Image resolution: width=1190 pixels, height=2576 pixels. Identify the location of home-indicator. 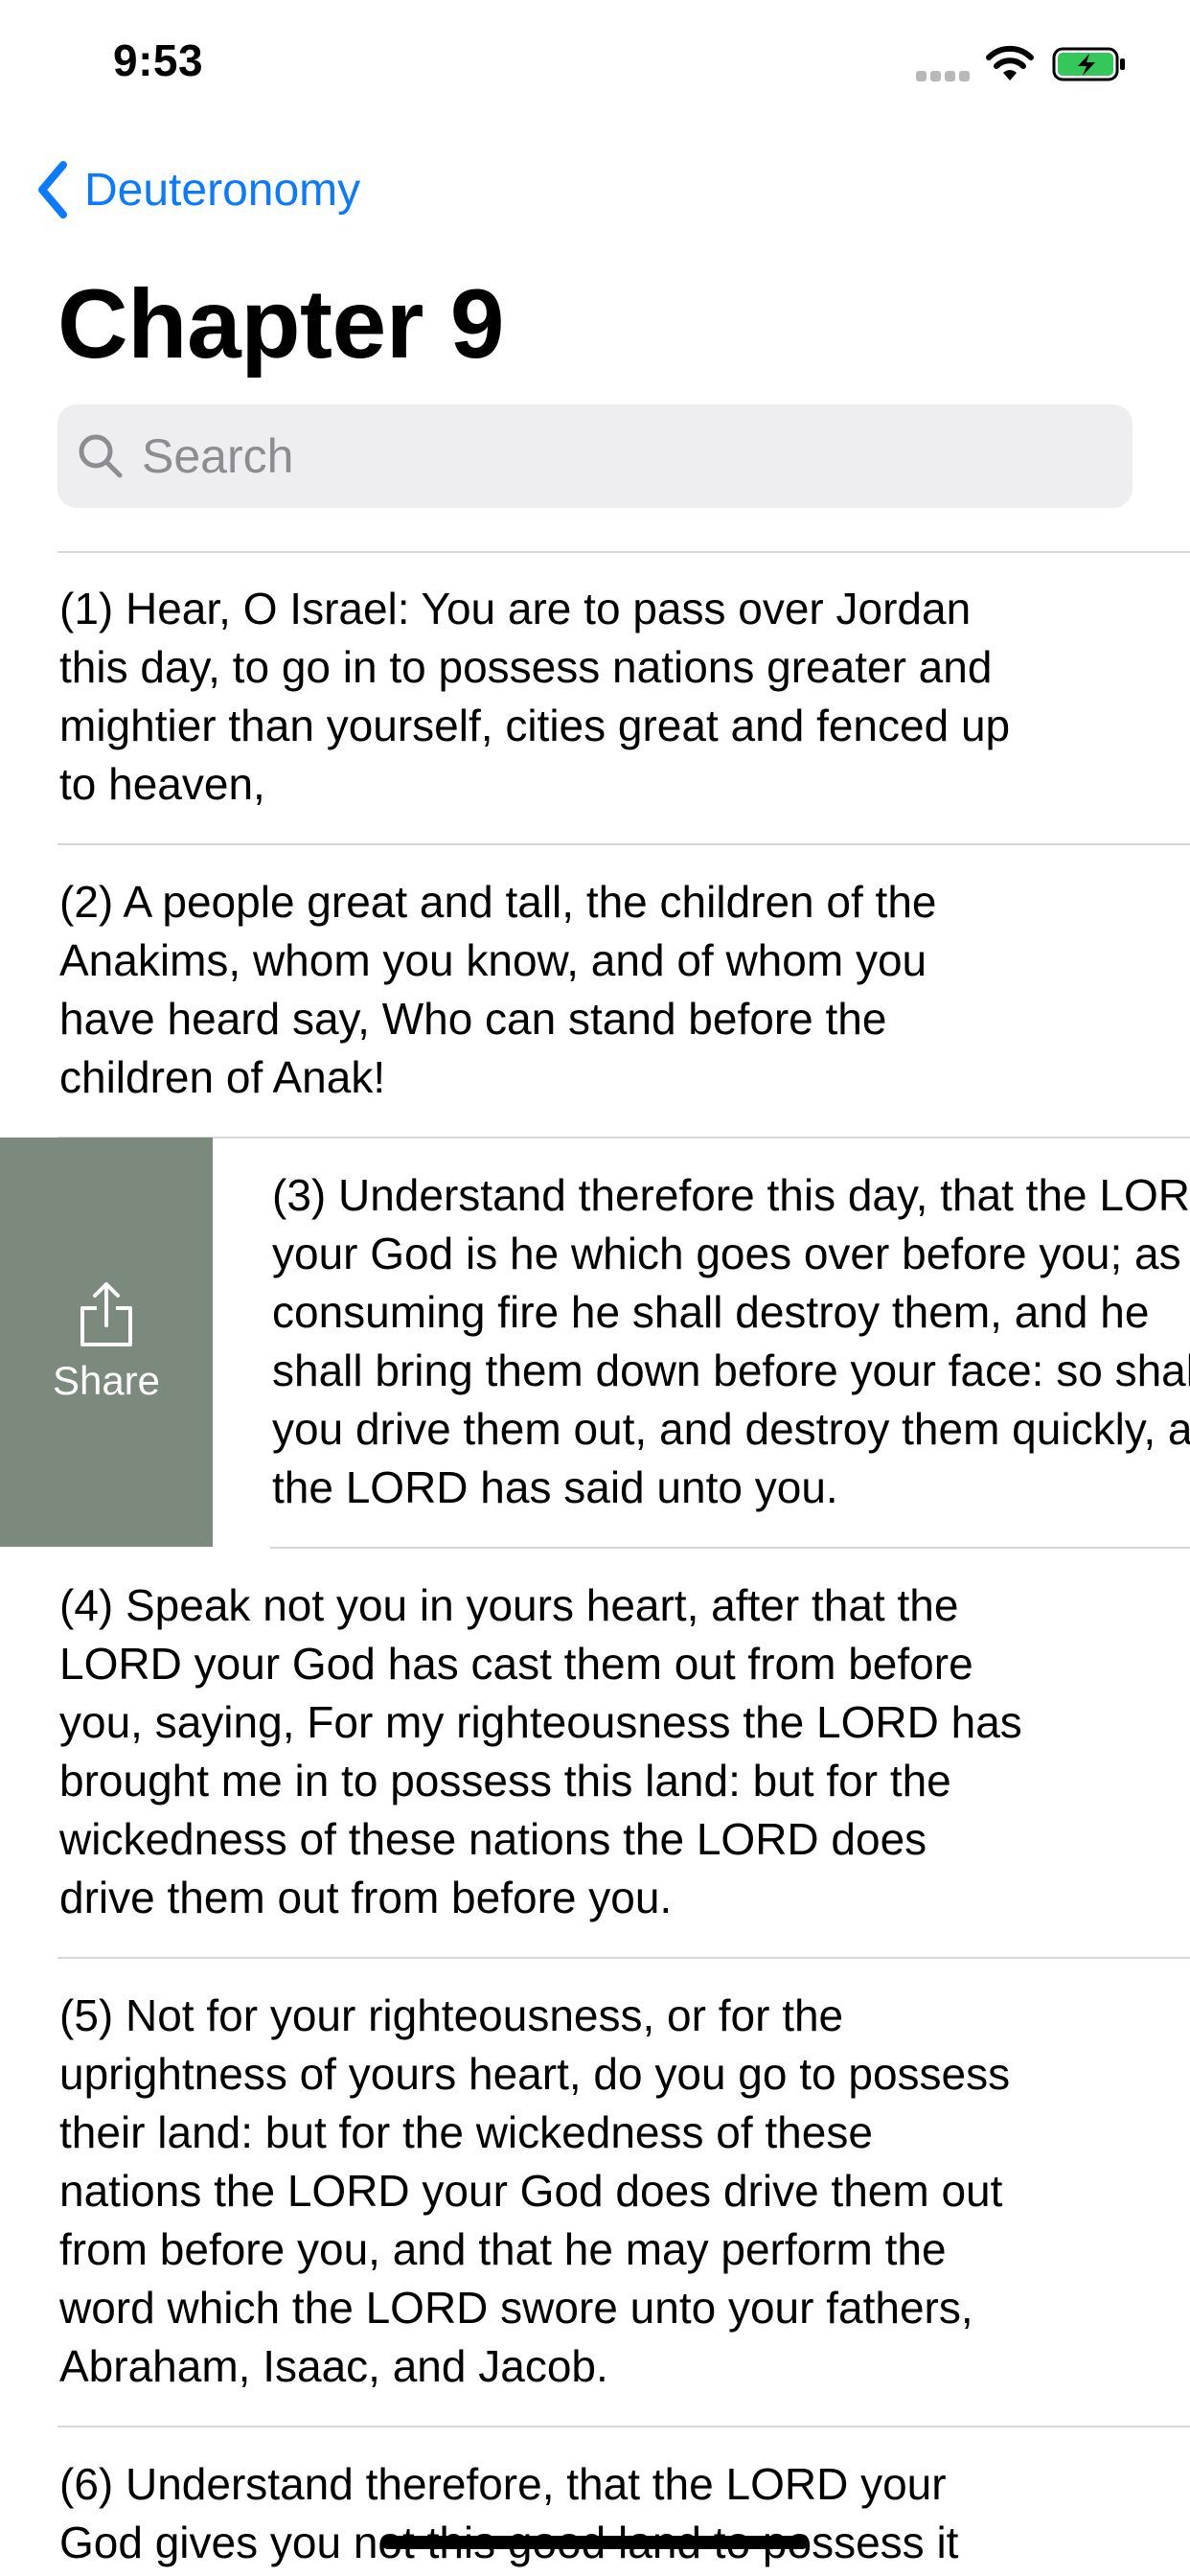
(595, 2542).